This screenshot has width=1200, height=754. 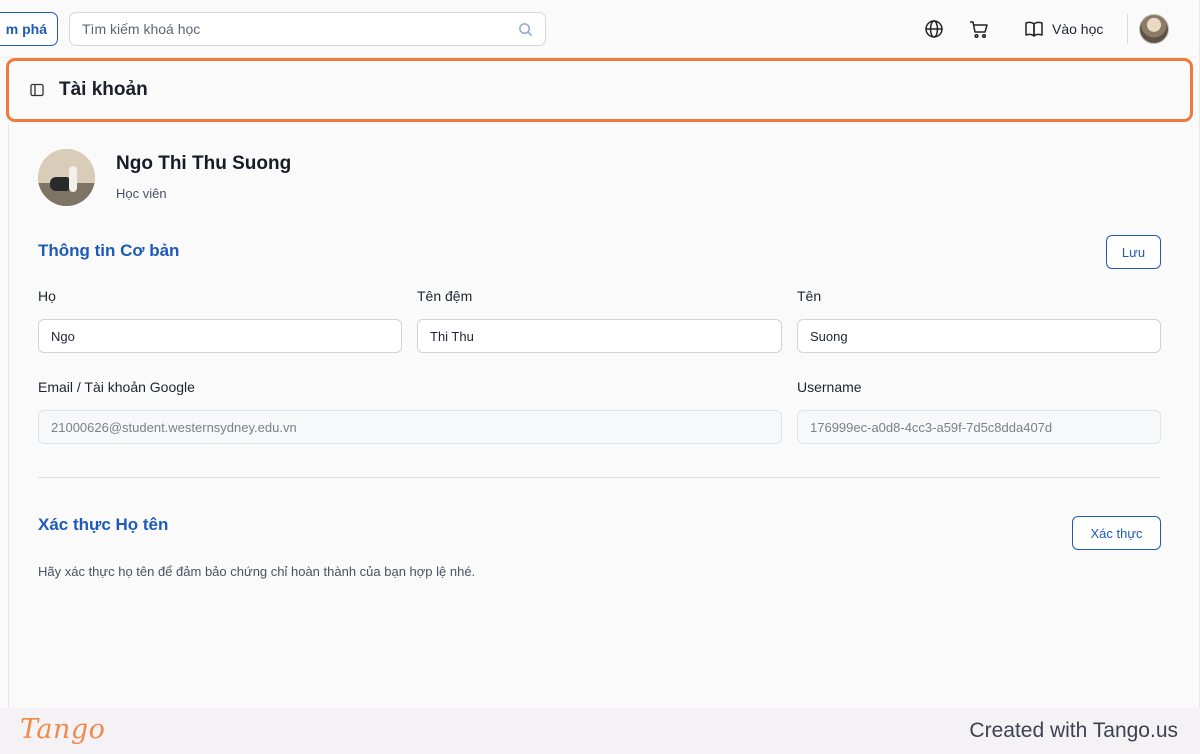 I want to click on learn-link: Vào học, so click(x=1063, y=29).